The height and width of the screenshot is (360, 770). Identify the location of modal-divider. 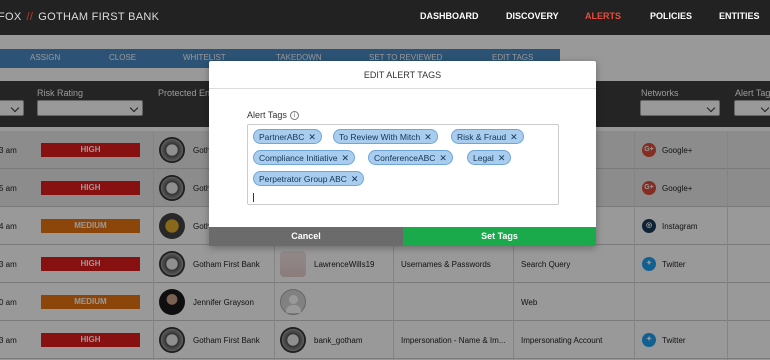
(402, 88).